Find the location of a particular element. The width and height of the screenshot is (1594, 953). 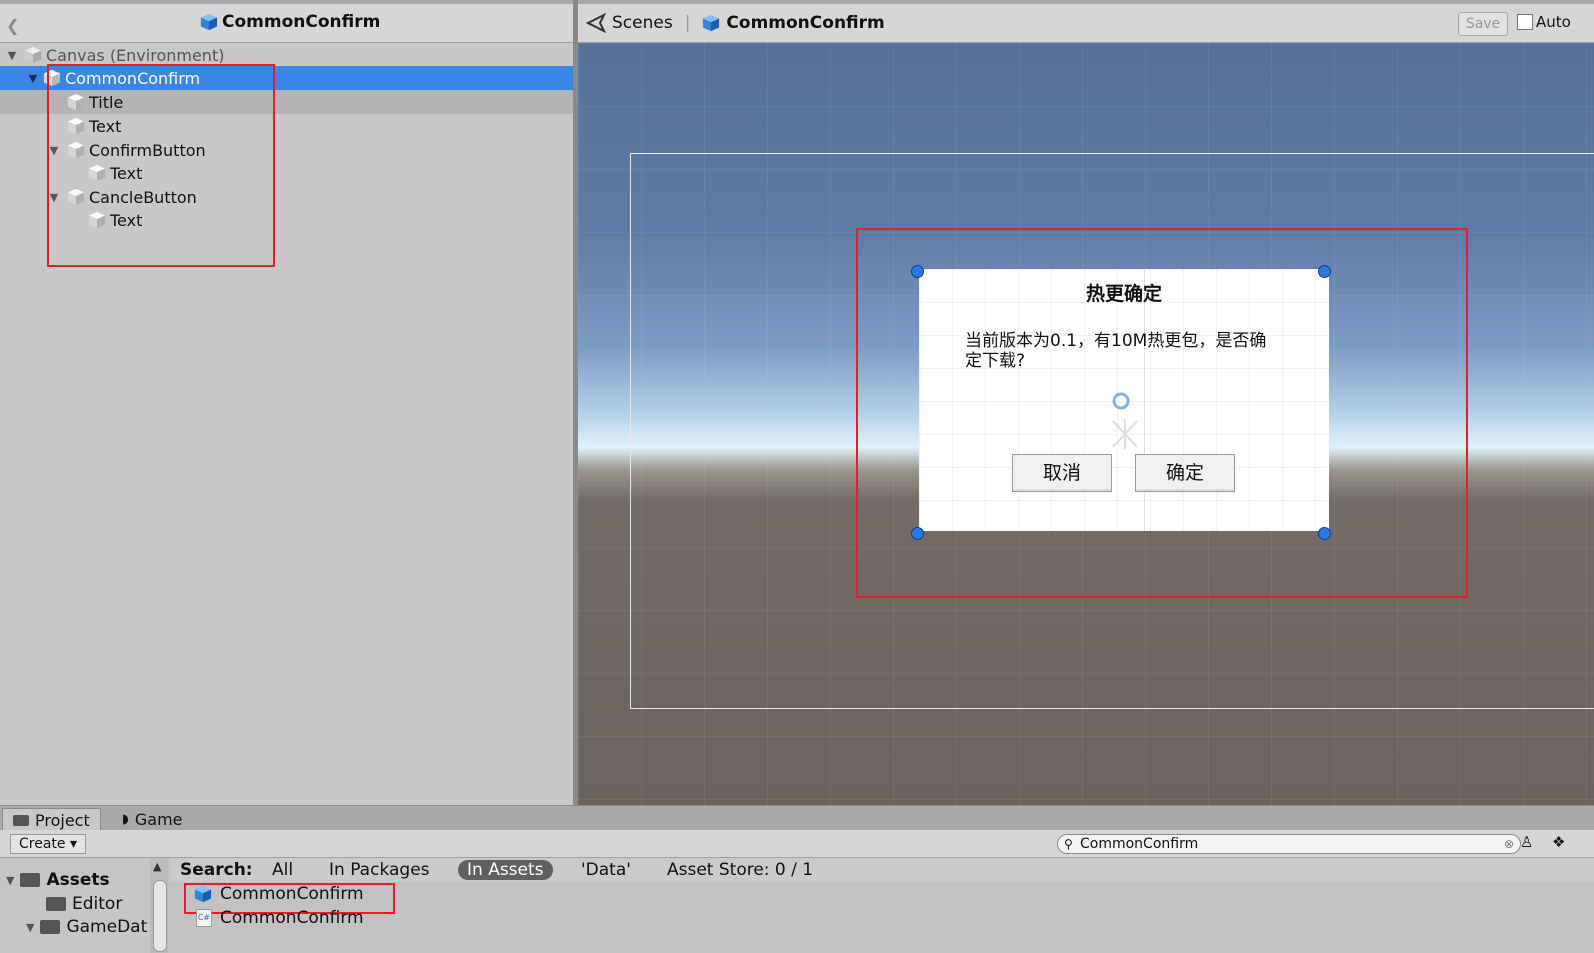

hierarchy-header: ❮ CommonConfirm is located at coordinates (286, 23).